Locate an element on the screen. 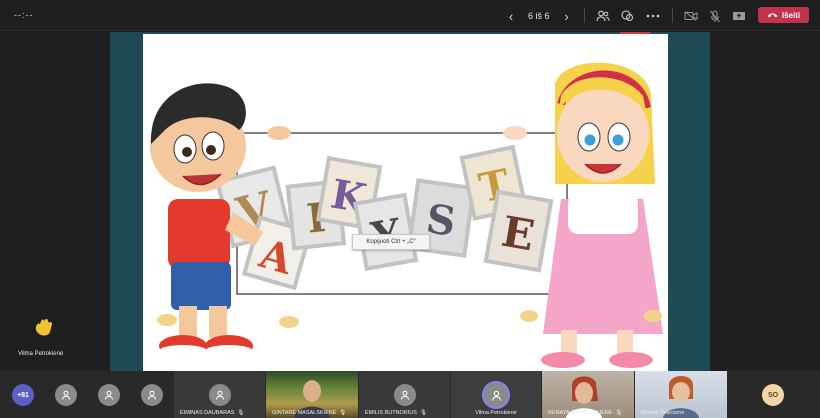  participant-name: Rimutė Švarcienė is located at coordinates (663, 413).